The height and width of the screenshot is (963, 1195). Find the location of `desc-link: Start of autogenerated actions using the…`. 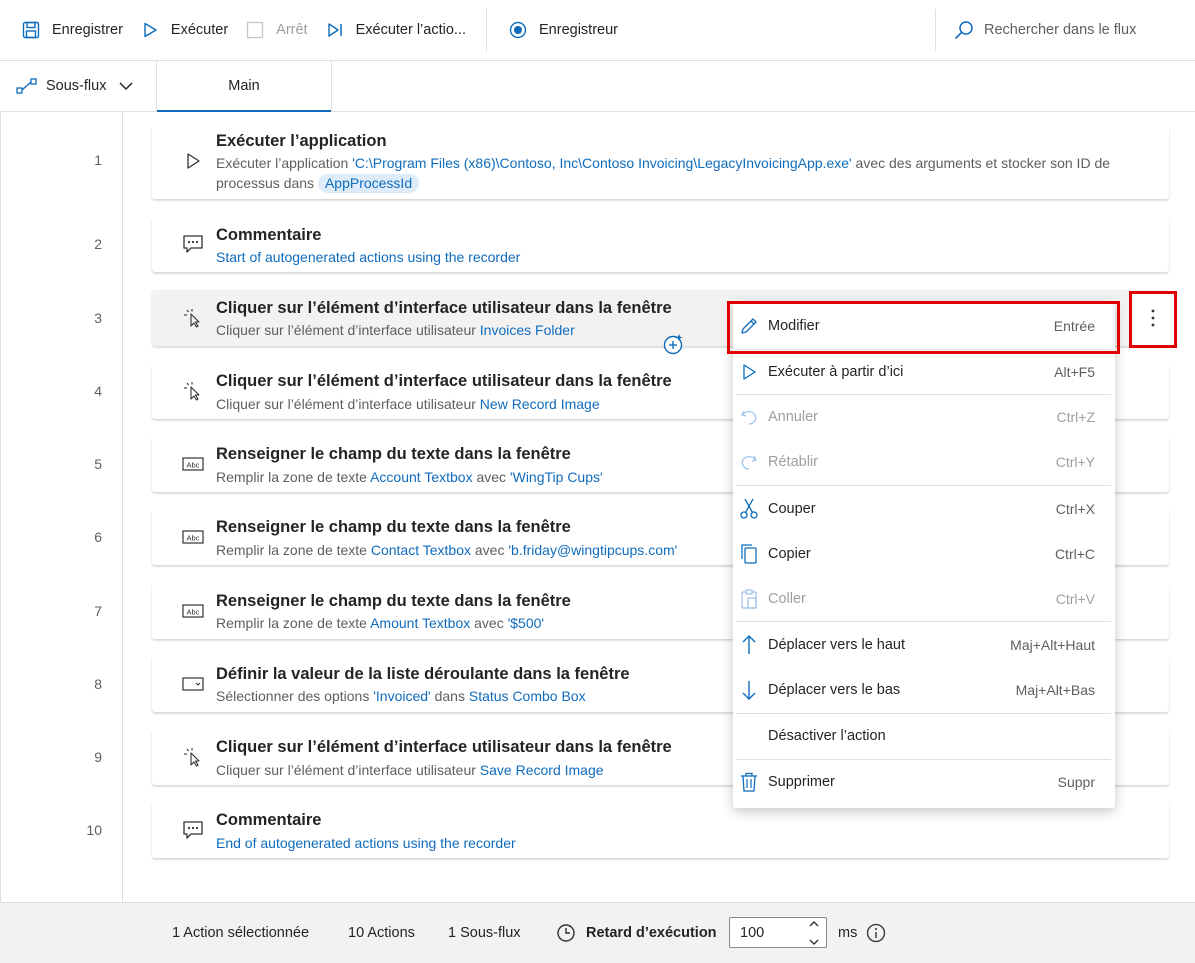

desc-link: Start of autogenerated actions using the… is located at coordinates (368, 257).